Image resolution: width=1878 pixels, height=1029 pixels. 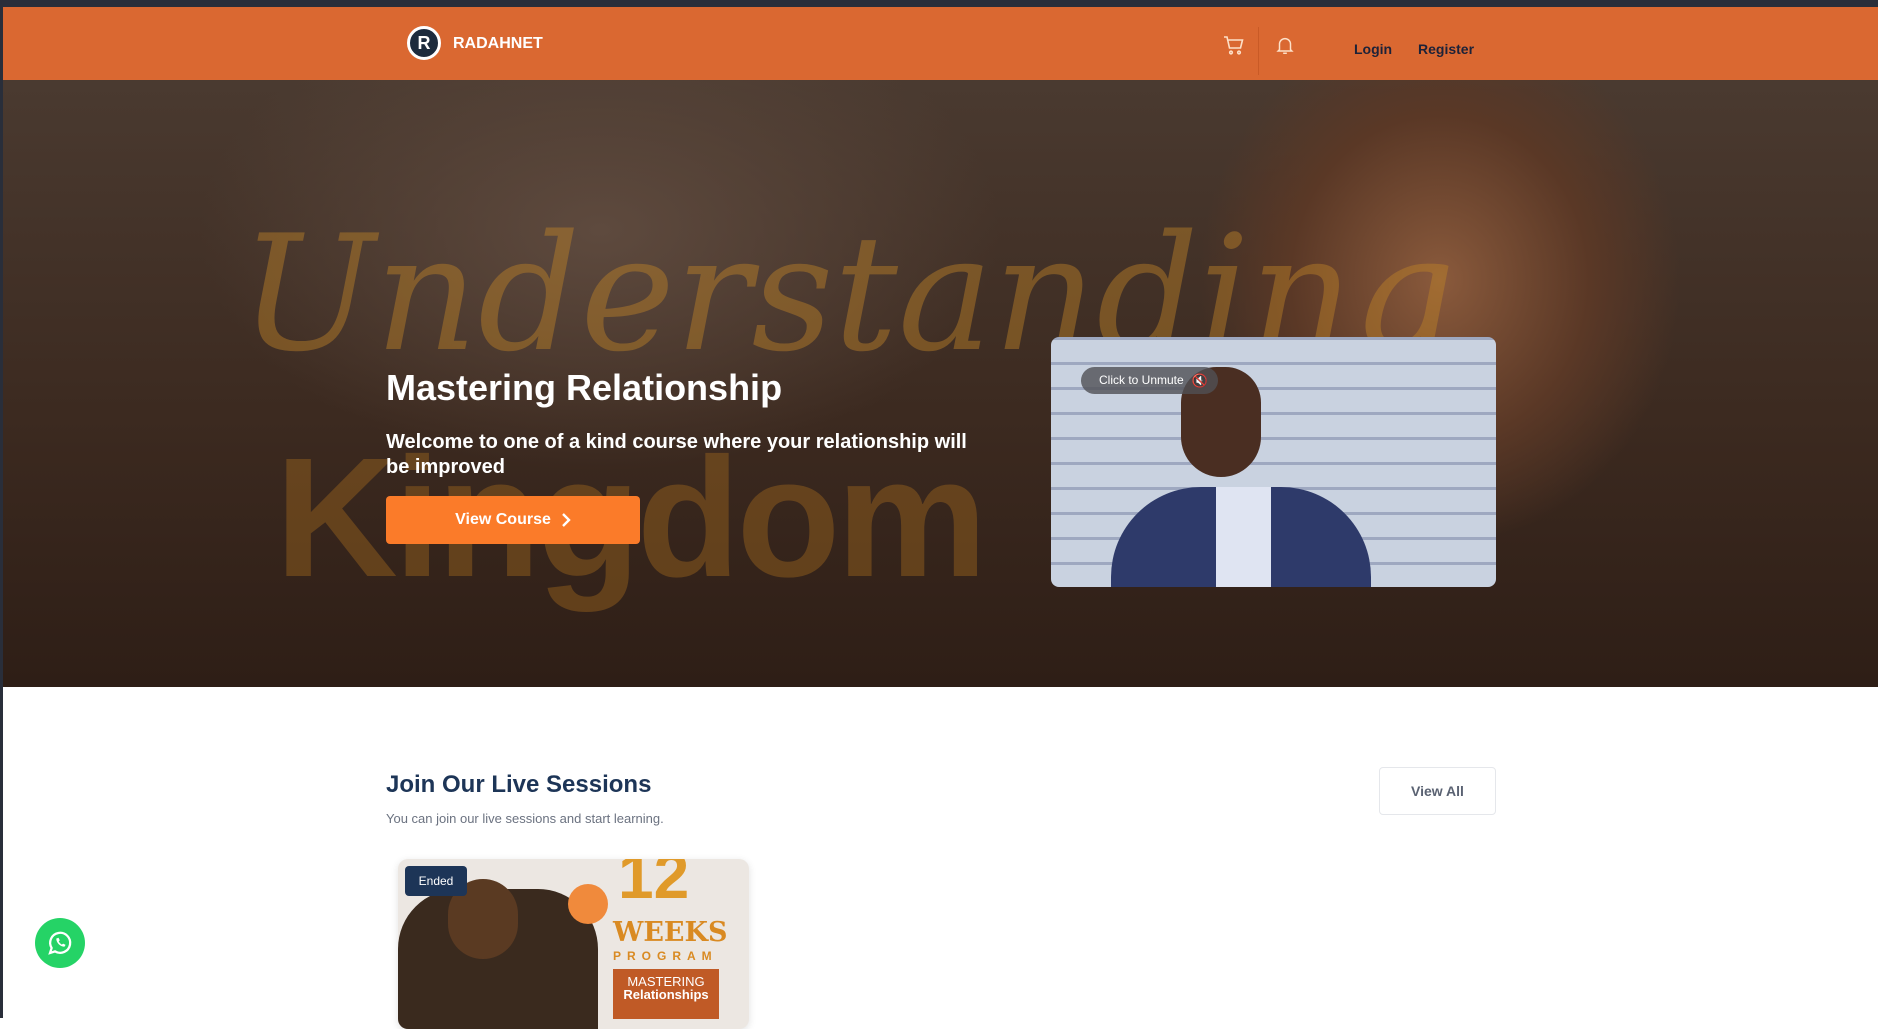 What do you see at coordinates (939, 3) in the screenshot?
I see `window-top-bar` at bounding box center [939, 3].